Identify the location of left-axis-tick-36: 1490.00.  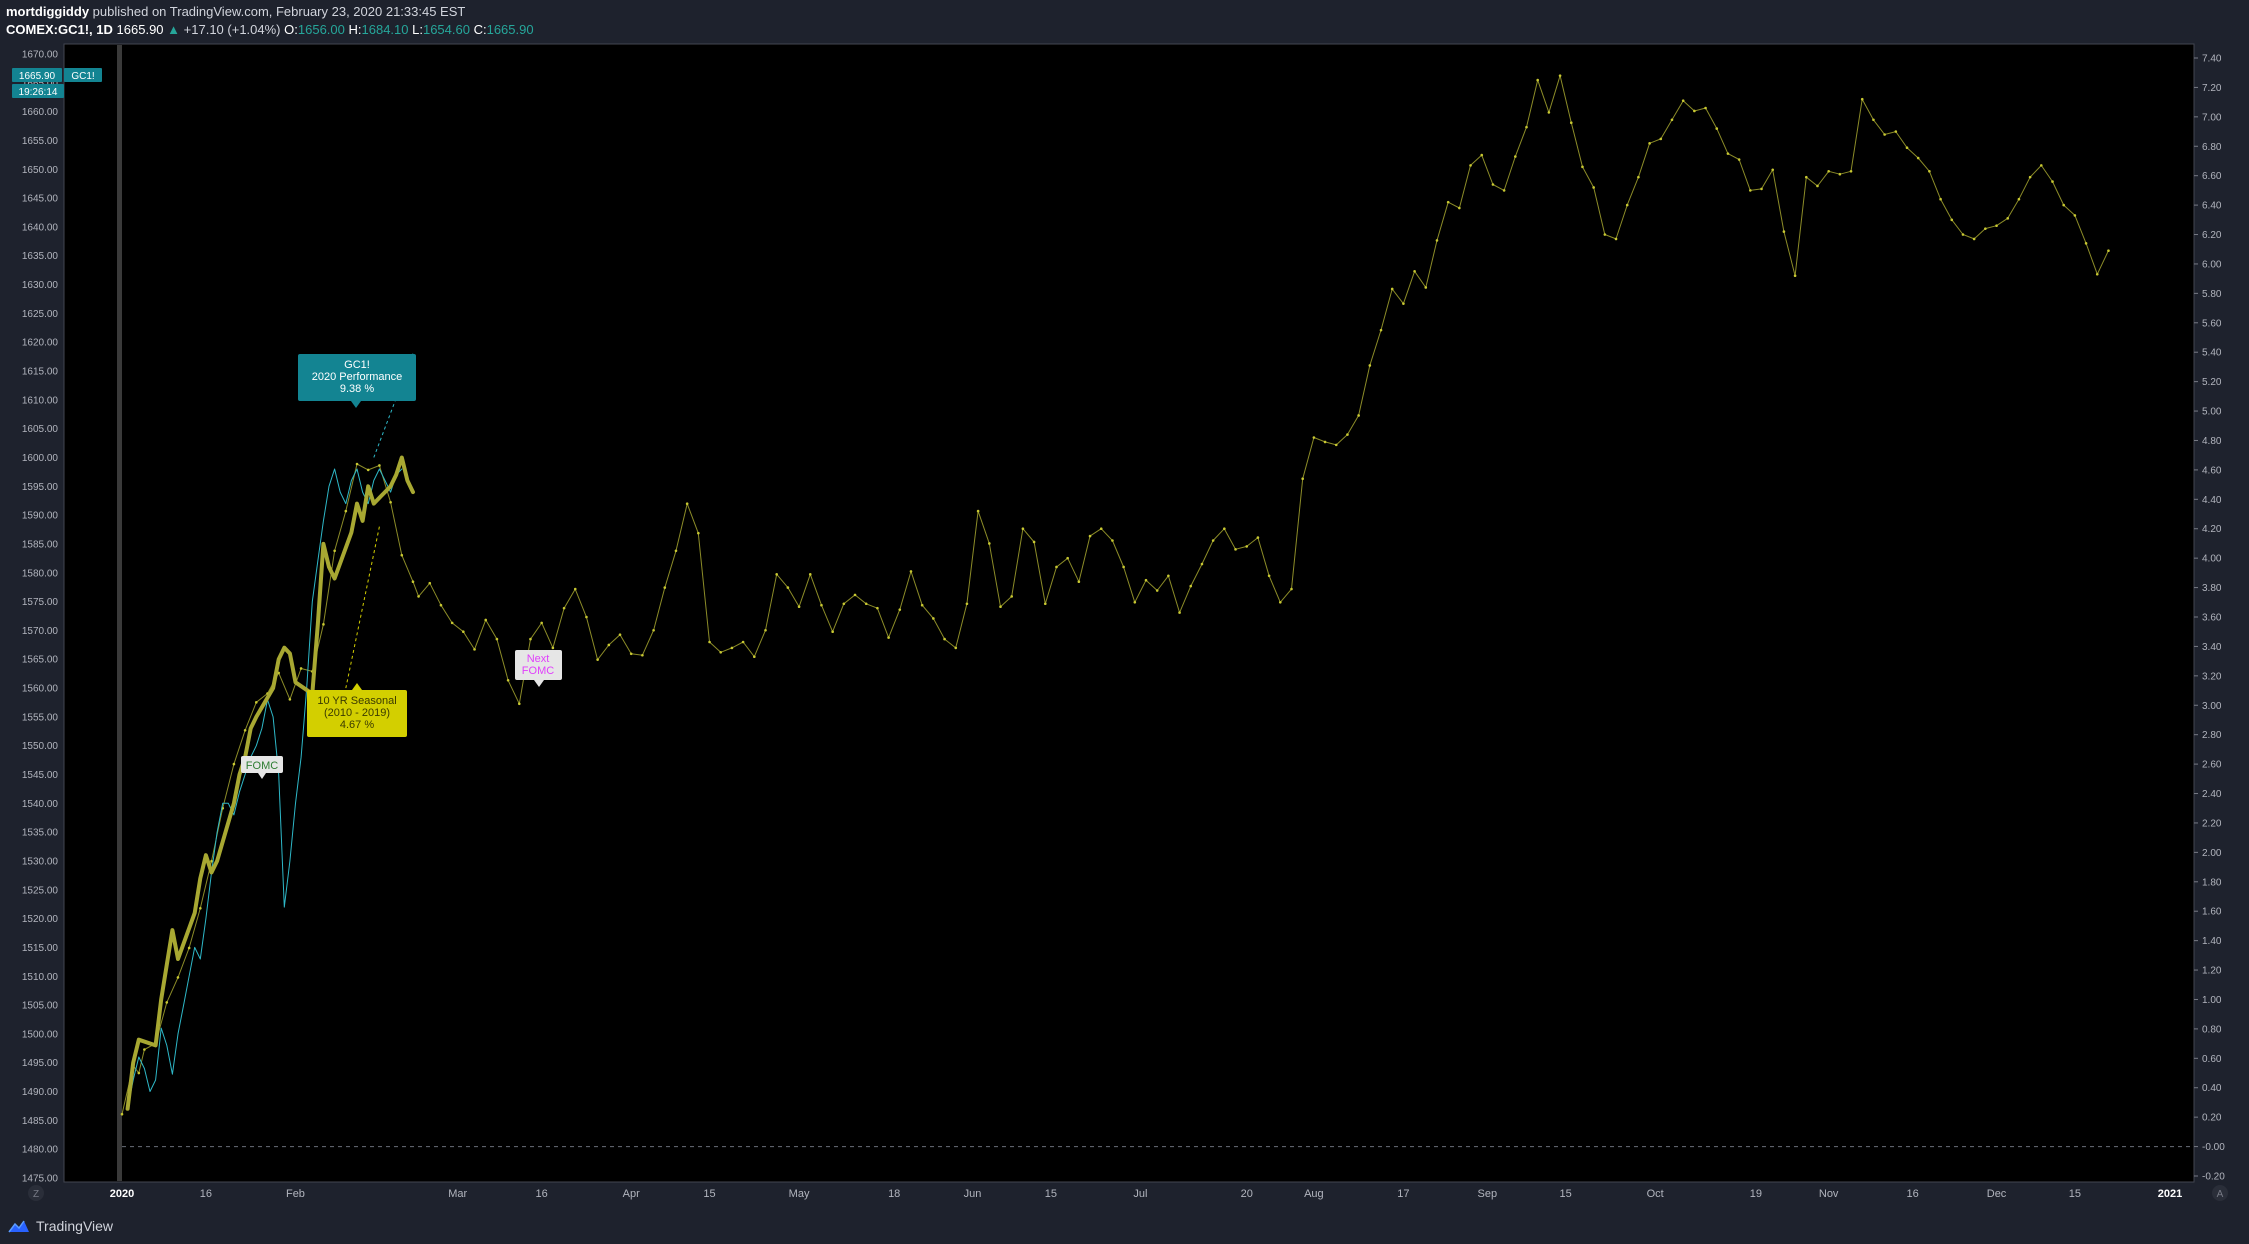
(40, 1092).